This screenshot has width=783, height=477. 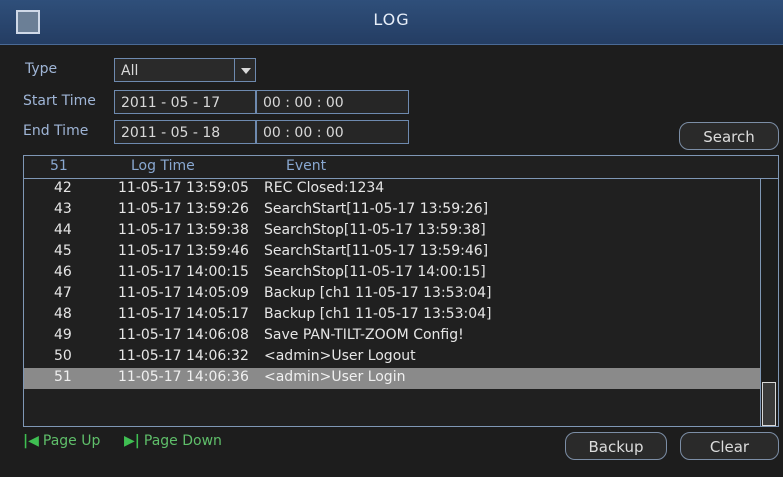 I want to click on row-number: 46, so click(x=63, y=272).